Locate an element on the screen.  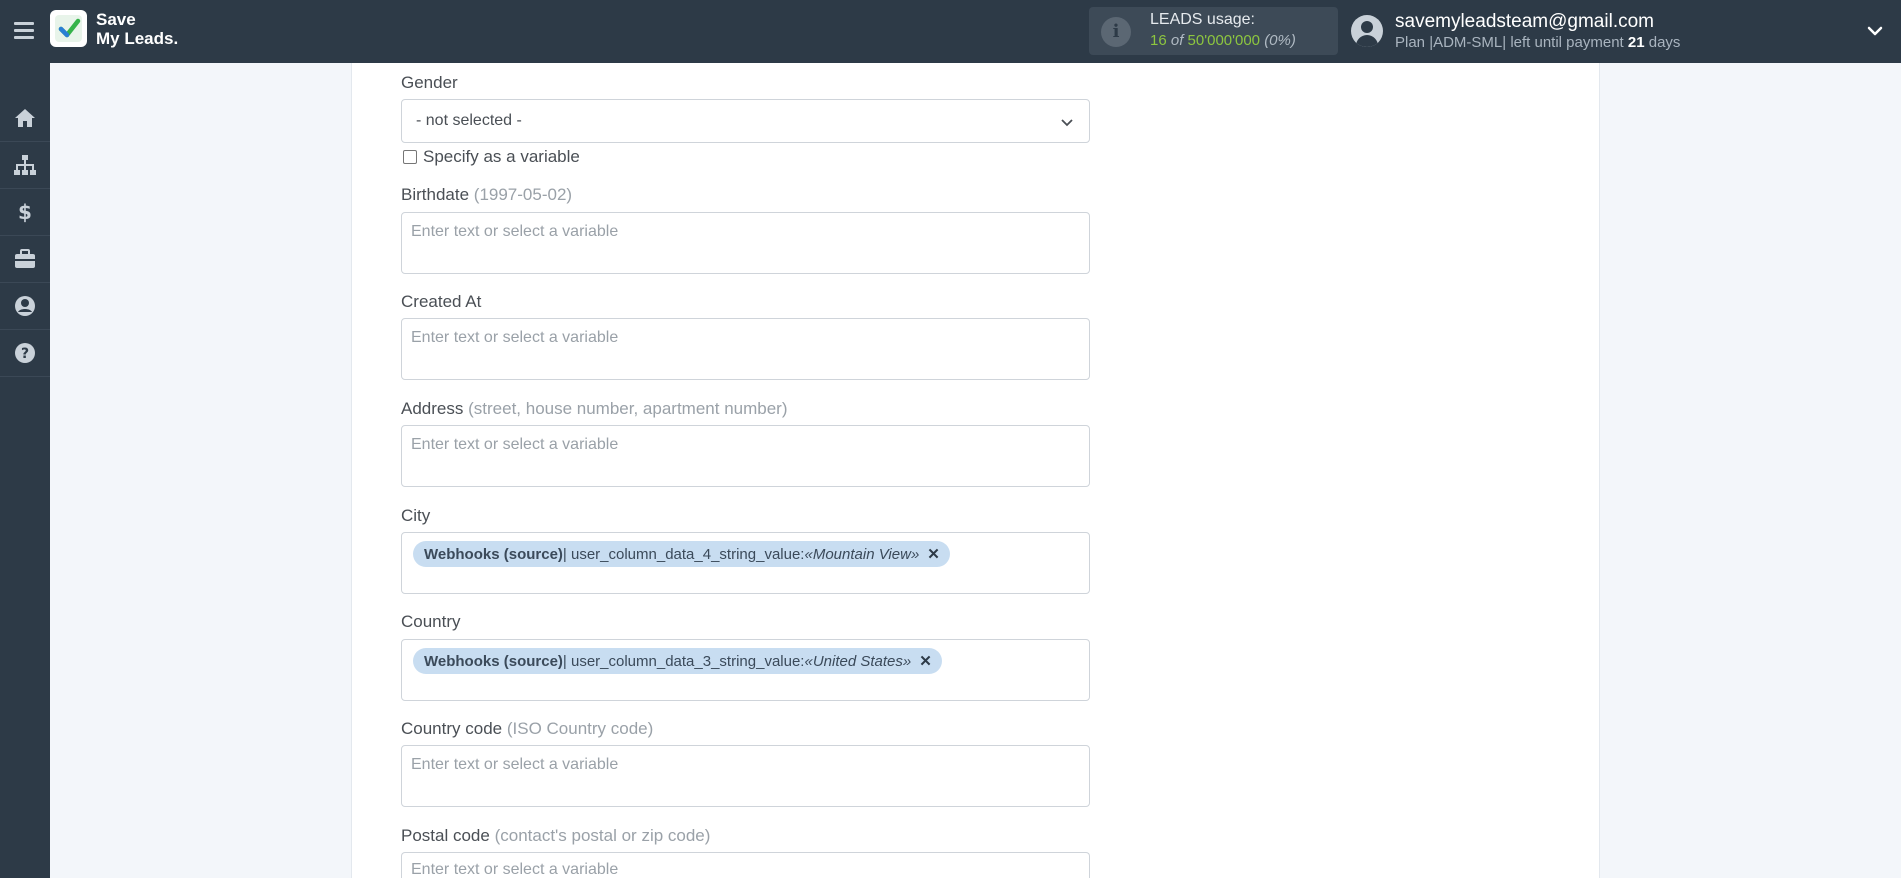
briefcase-icon is located at coordinates (25, 259).